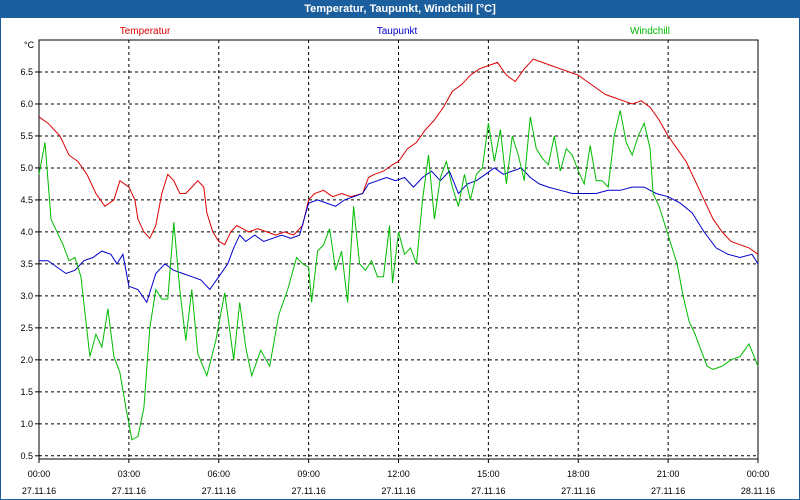  What do you see at coordinates (26, 424) in the screenshot?
I see `y-tick-label: 1.0` at bounding box center [26, 424].